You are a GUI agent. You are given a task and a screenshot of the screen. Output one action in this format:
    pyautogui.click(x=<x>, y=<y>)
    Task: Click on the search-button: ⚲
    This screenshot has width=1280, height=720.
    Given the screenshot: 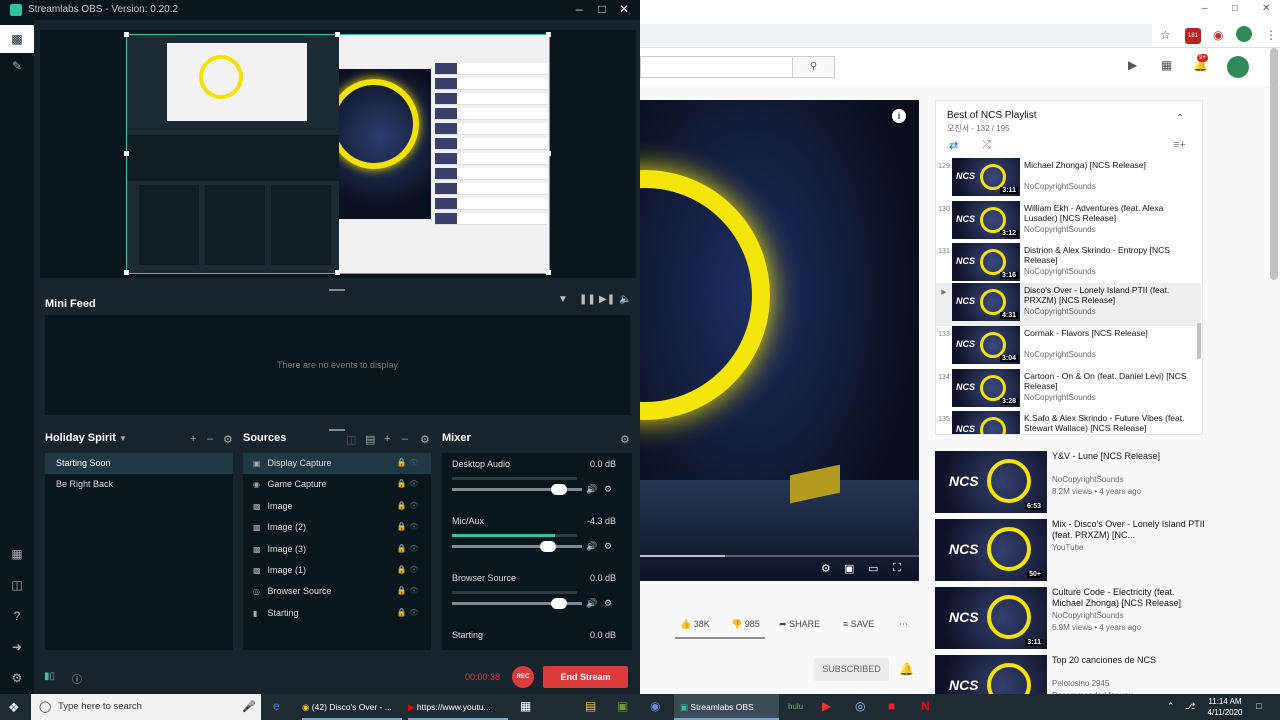 What is the action you would take?
    pyautogui.click(x=813, y=67)
    